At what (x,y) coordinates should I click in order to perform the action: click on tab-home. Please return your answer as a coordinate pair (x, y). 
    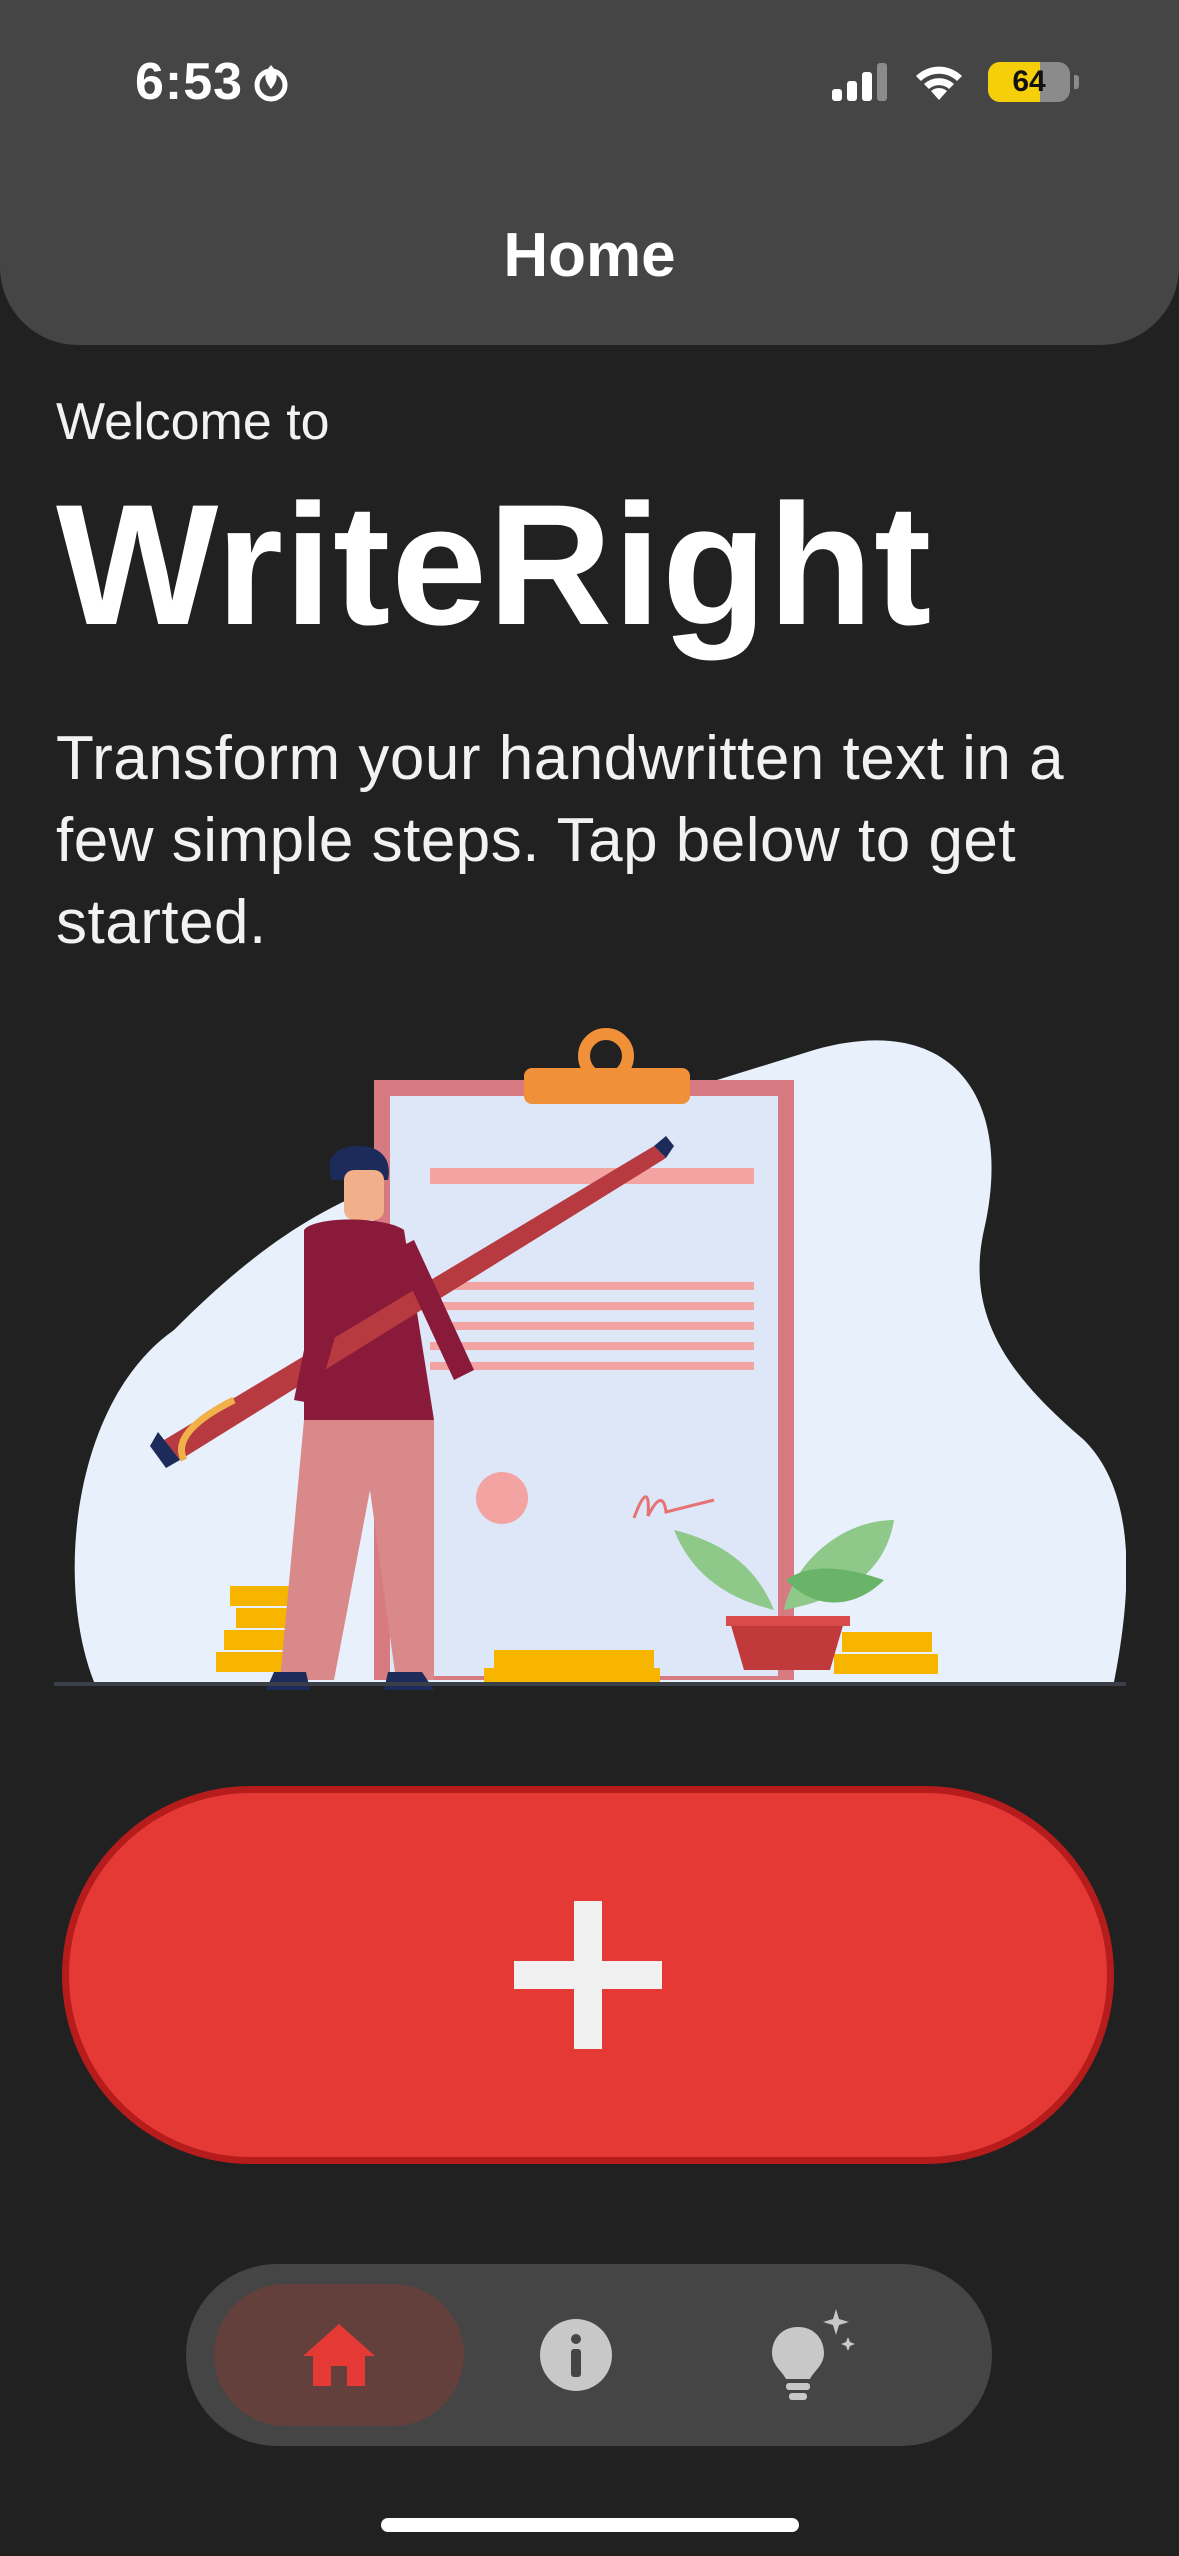
    Looking at the image, I should click on (339, 2355).